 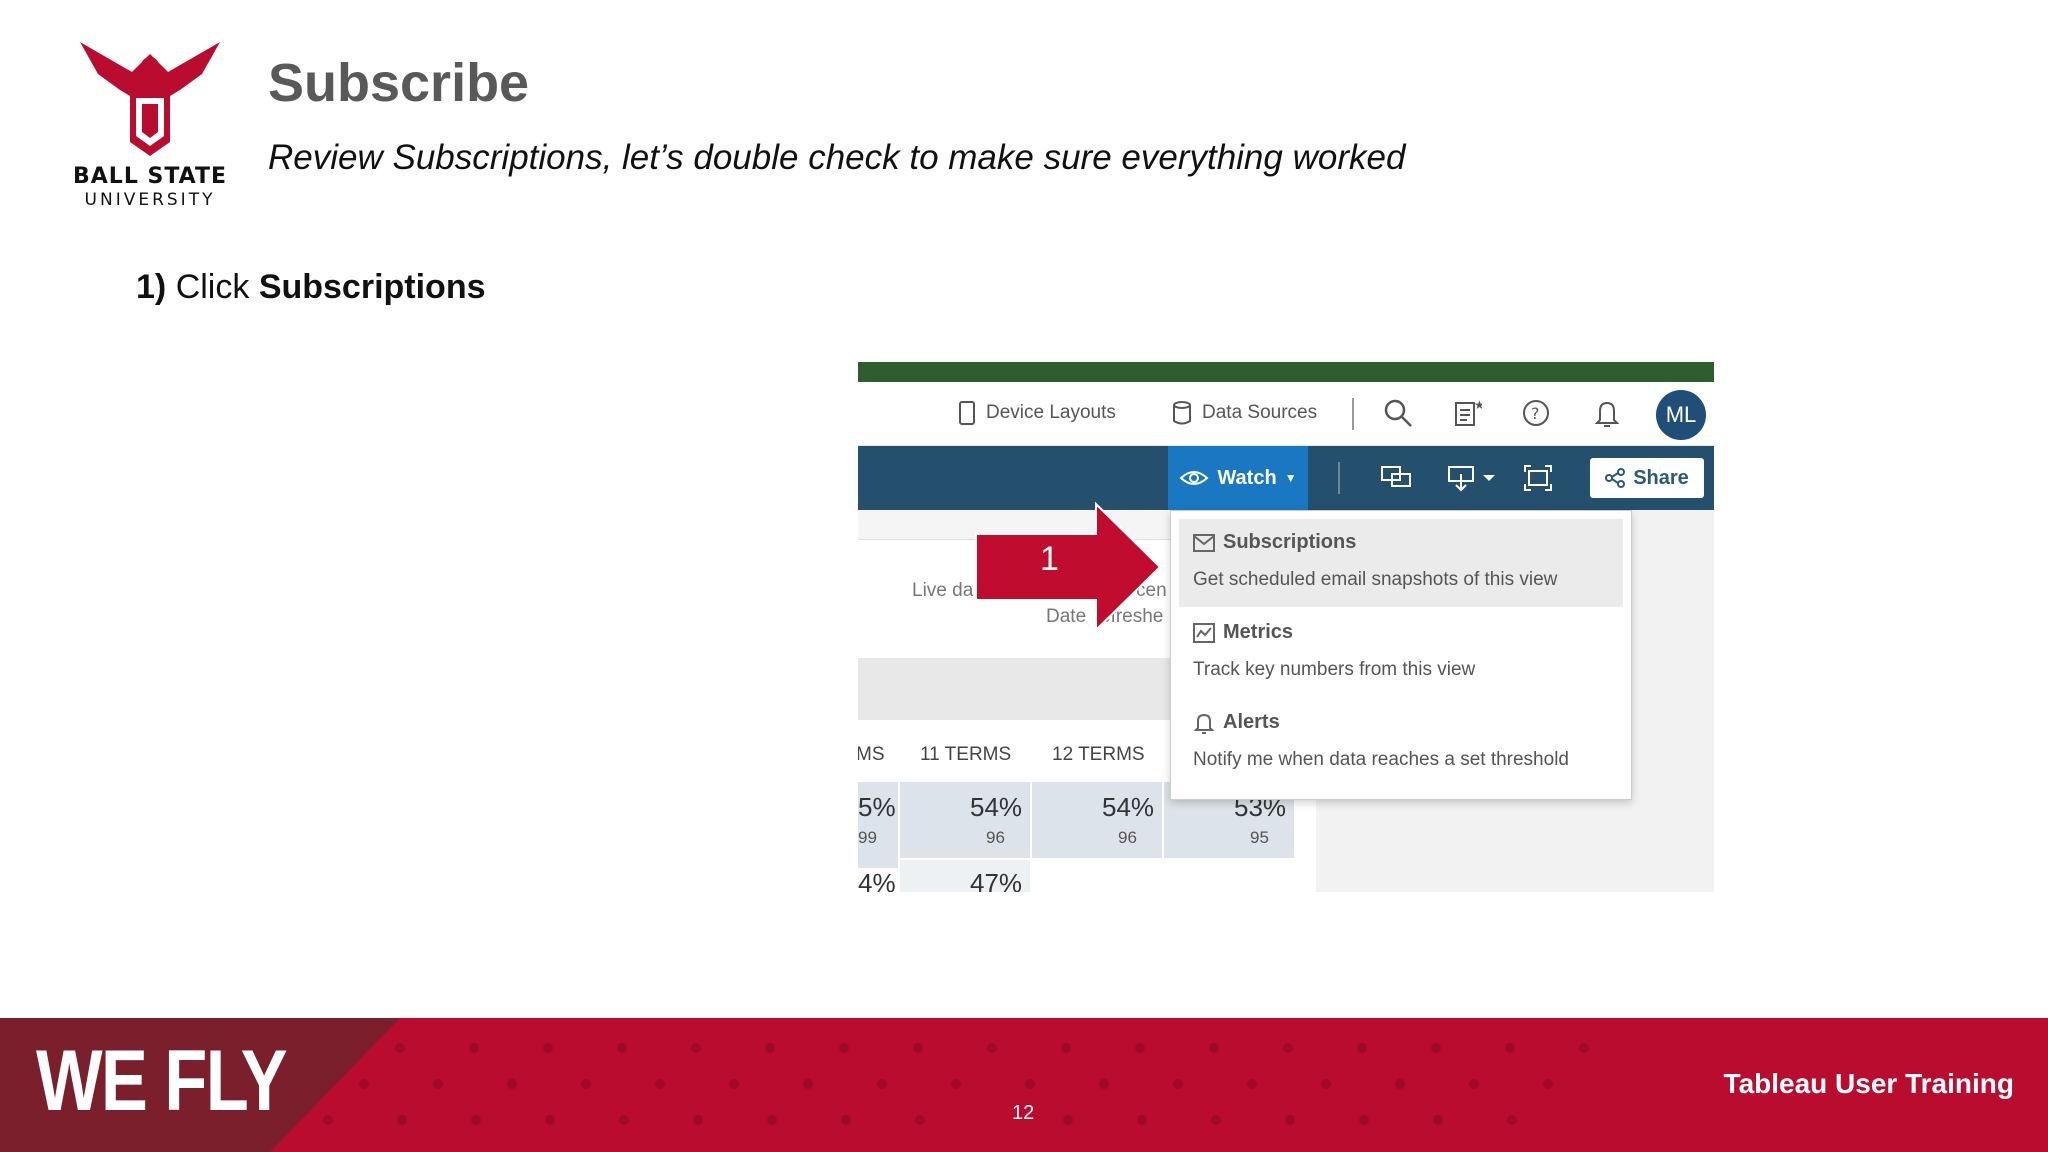 What do you see at coordinates (1247, 477) in the screenshot?
I see `watch-label: Watch` at bounding box center [1247, 477].